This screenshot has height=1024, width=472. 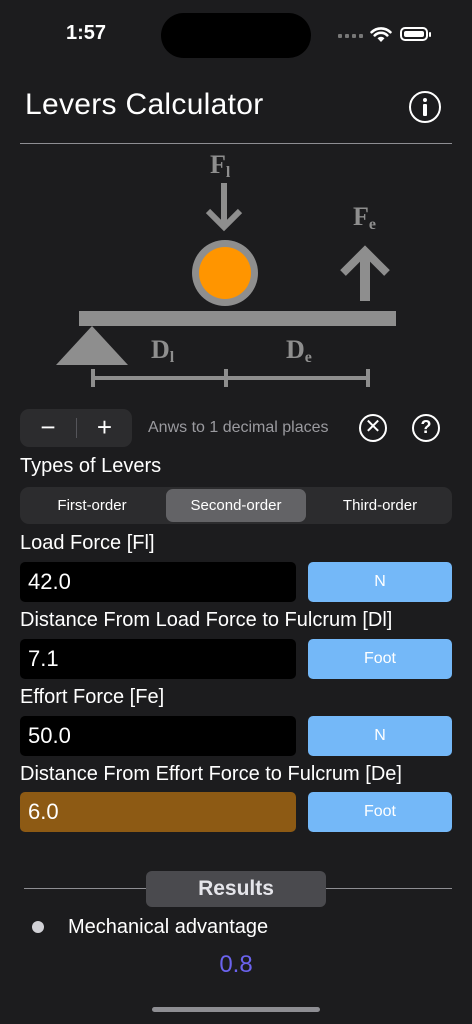 I want to click on page-title: Levers Calculator, so click(x=144, y=104).